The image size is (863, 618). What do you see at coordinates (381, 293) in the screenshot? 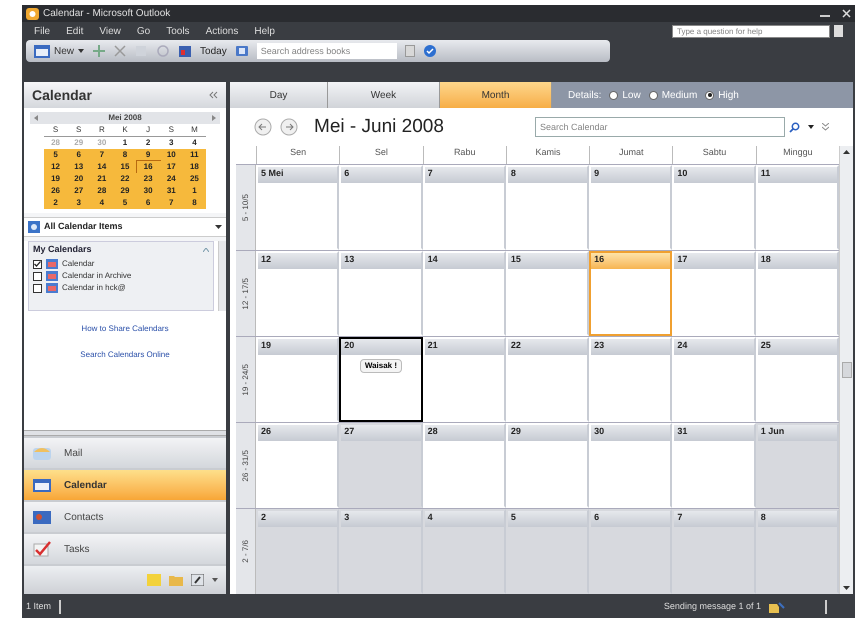
I see `day-cell: 13` at bounding box center [381, 293].